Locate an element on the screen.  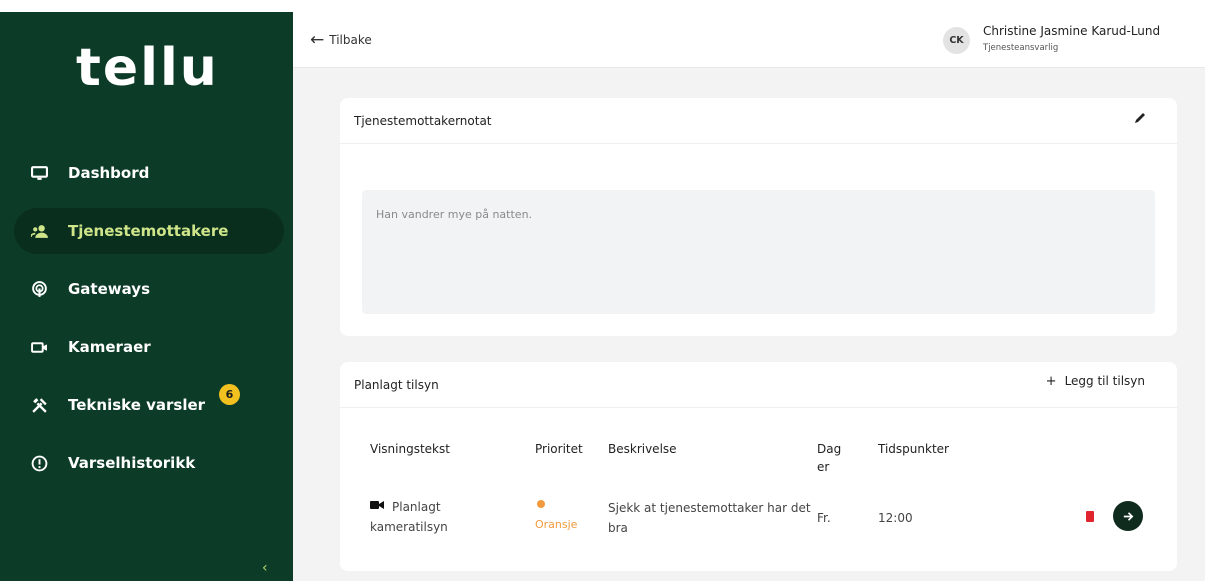
sidebar-item-tekniske-varsler: Tekniske varsler 6 is located at coordinates (149, 405).